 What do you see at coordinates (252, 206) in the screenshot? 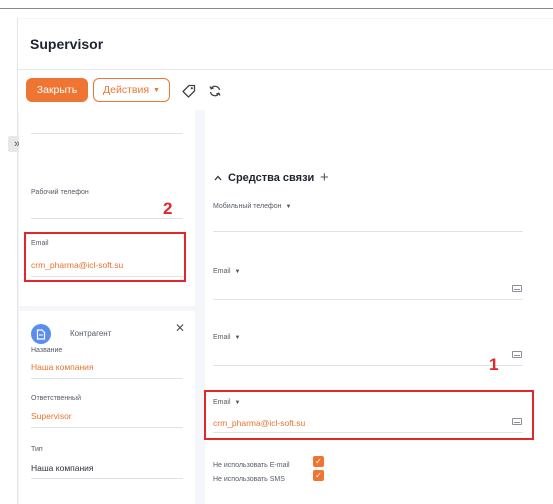
I see `mobile-phone-label: Мобильный телефон ▼` at bounding box center [252, 206].